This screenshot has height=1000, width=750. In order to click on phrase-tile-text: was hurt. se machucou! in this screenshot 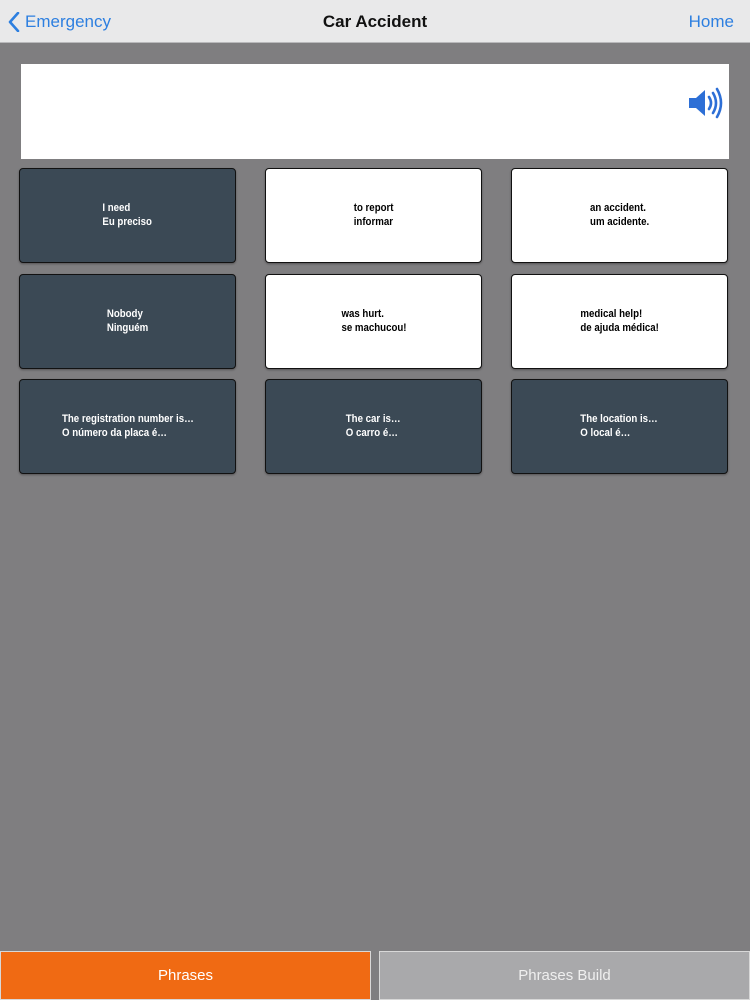, I will do `click(373, 321)`.